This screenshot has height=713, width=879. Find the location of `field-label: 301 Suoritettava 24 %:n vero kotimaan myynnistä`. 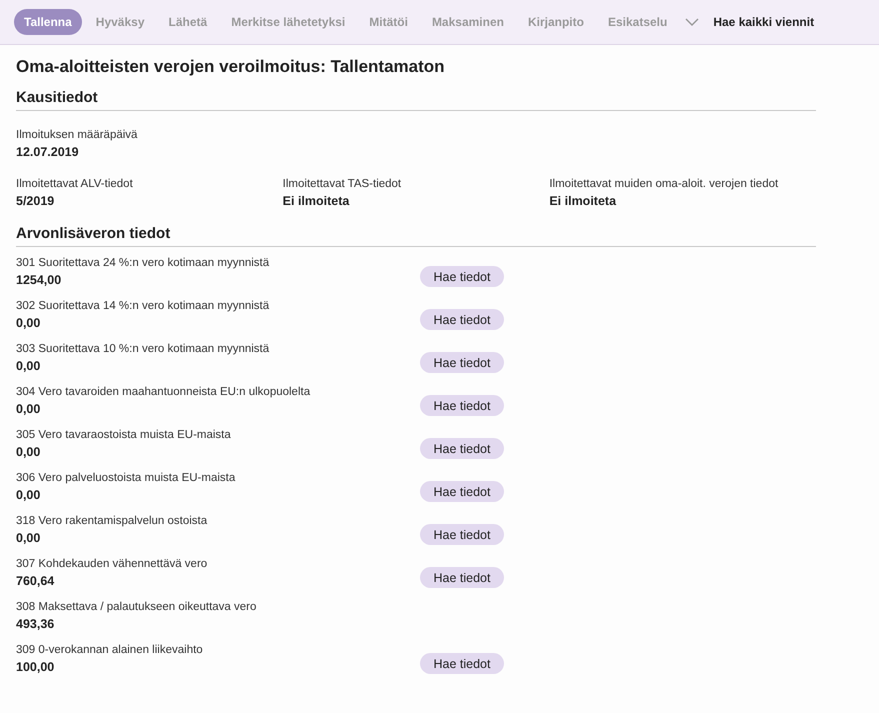

field-label: 301 Suoritettava 24 %:n vero kotimaan myynnistä is located at coordinates (143, 264).